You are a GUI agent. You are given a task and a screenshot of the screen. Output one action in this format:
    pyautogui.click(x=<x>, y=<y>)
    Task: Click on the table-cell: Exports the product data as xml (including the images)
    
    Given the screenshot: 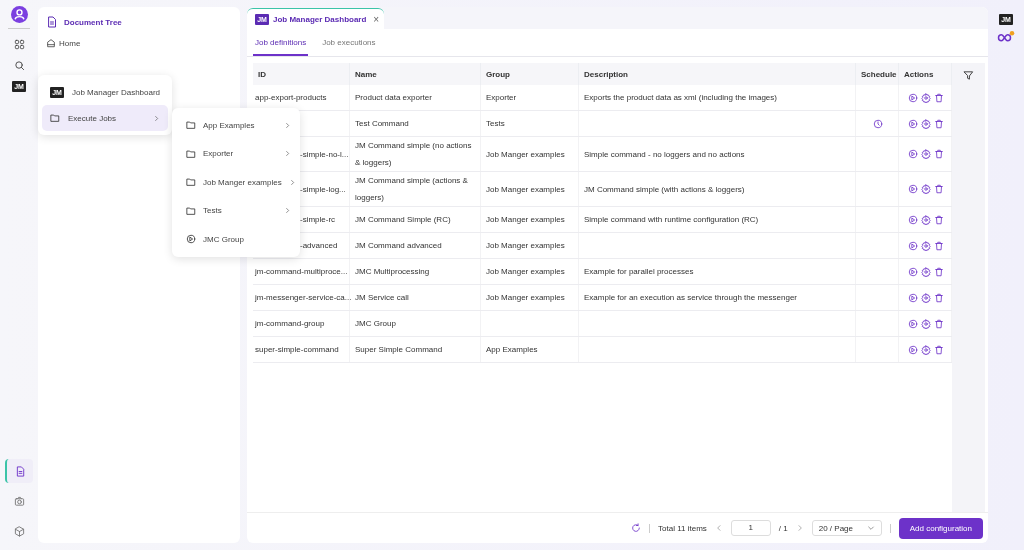 What is the action you would take?
    pyautogui.click(x=680, y=97)
    